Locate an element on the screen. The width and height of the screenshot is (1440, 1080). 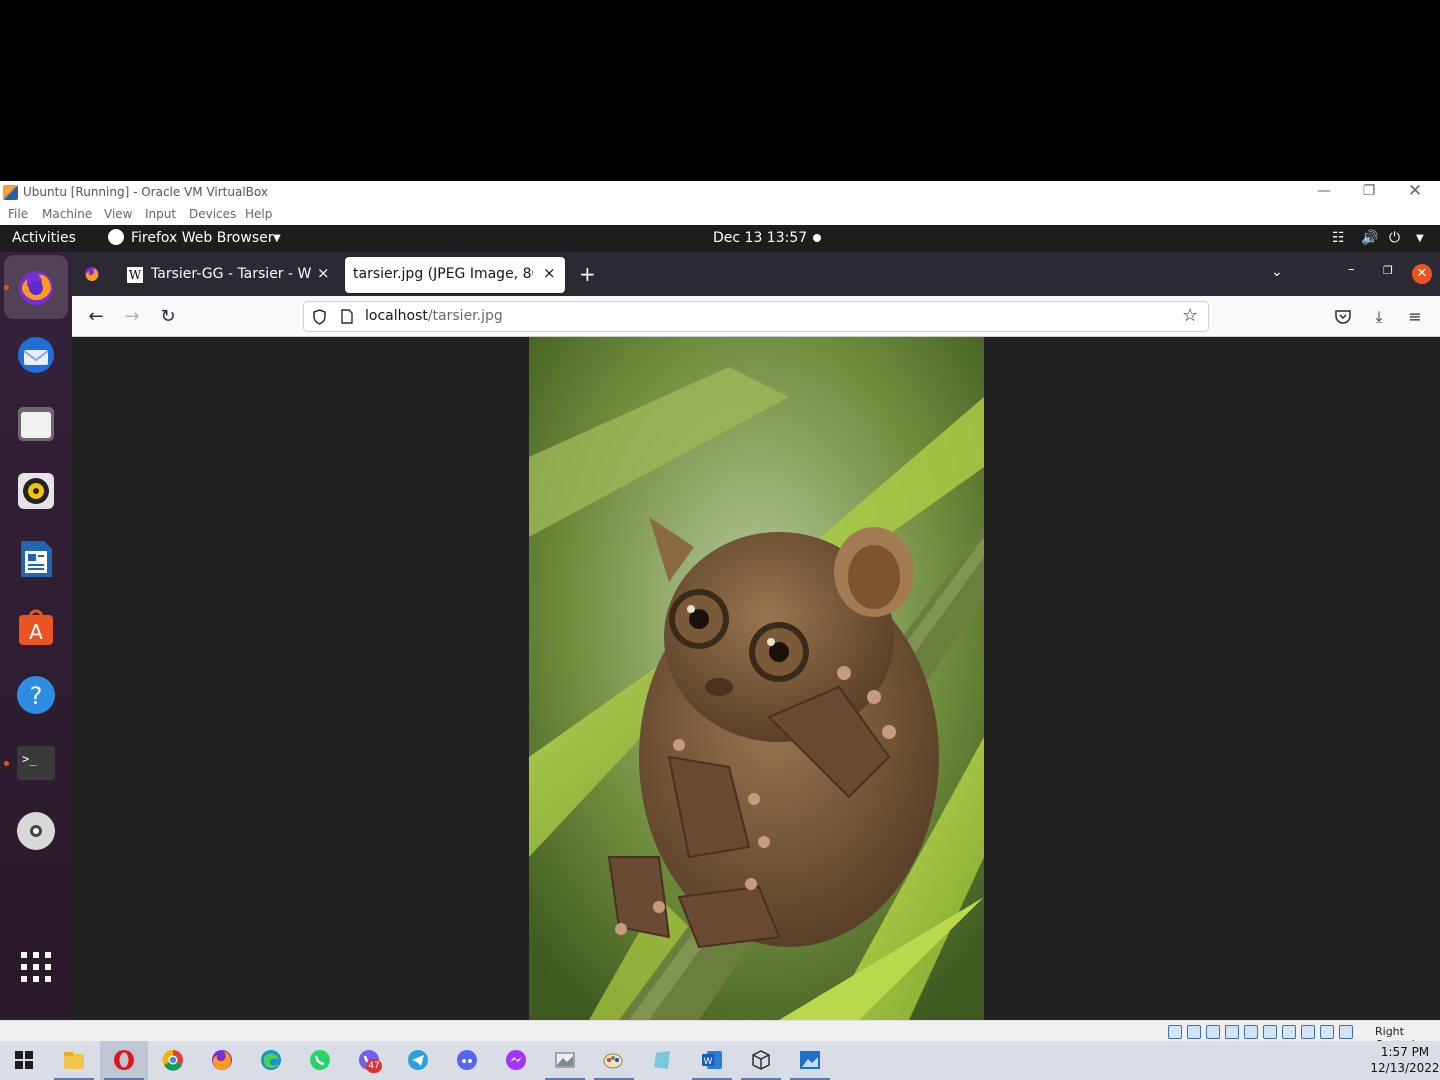
clock: Dec 13 13:57 is located at coordinates (760, 238).